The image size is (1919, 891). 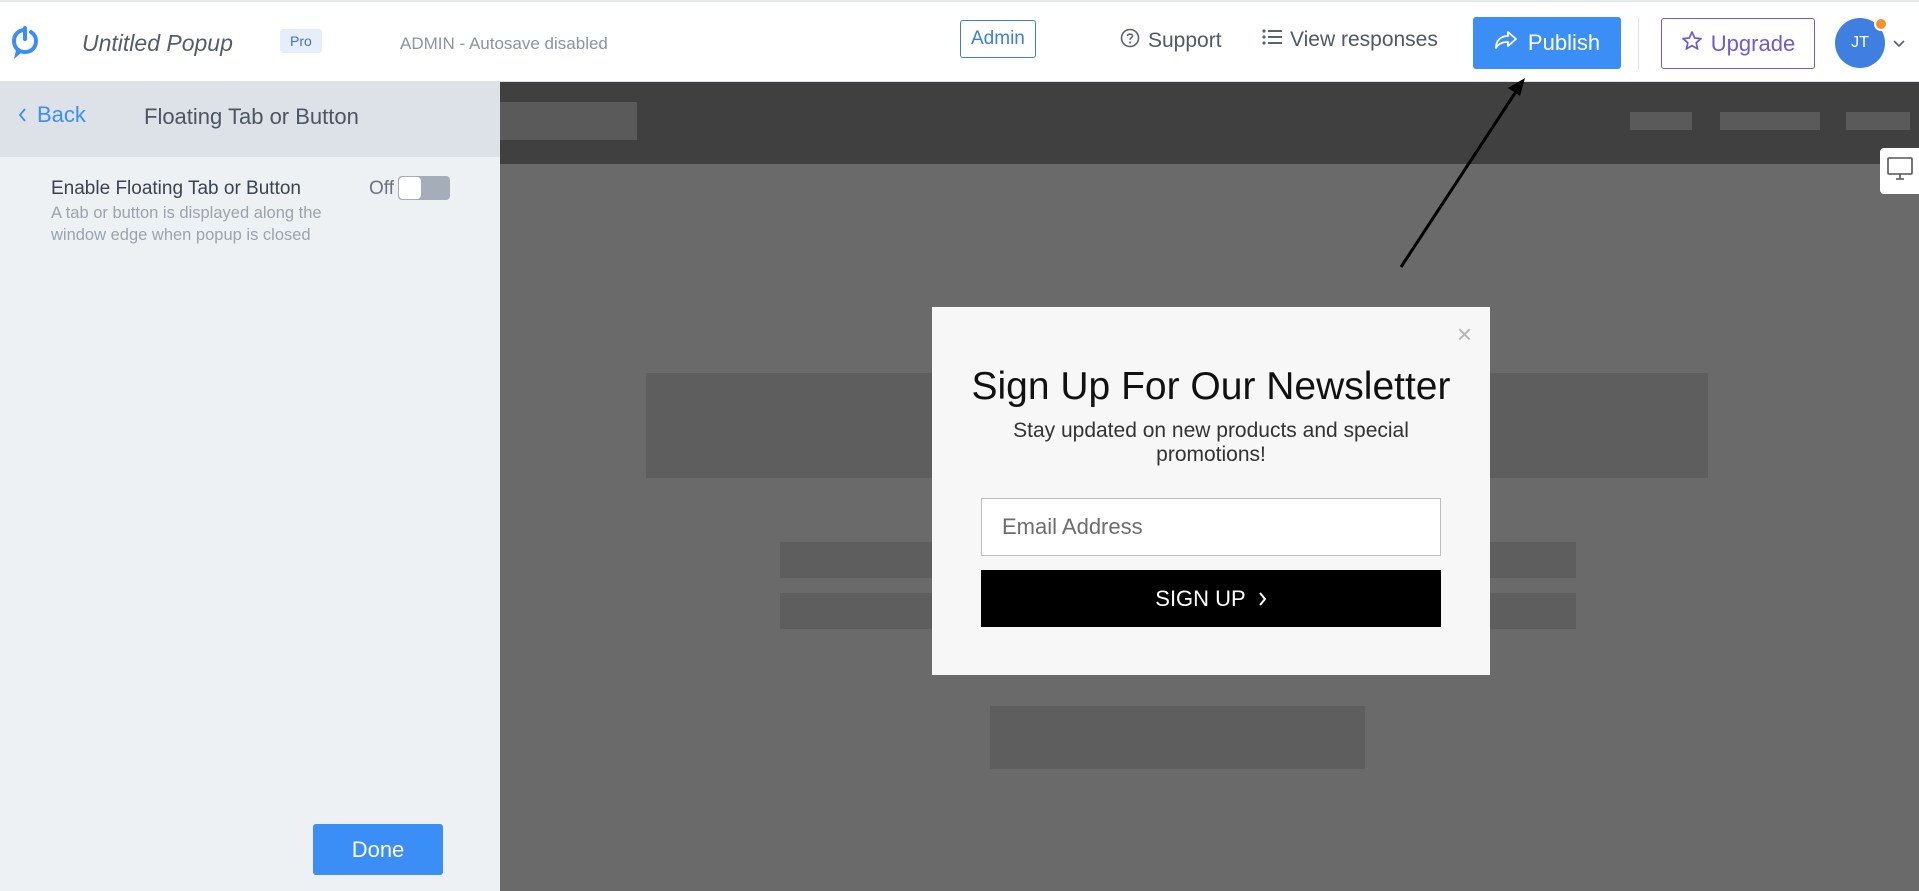 I want to click on support-label: Support, so click(x=1185, y=40).